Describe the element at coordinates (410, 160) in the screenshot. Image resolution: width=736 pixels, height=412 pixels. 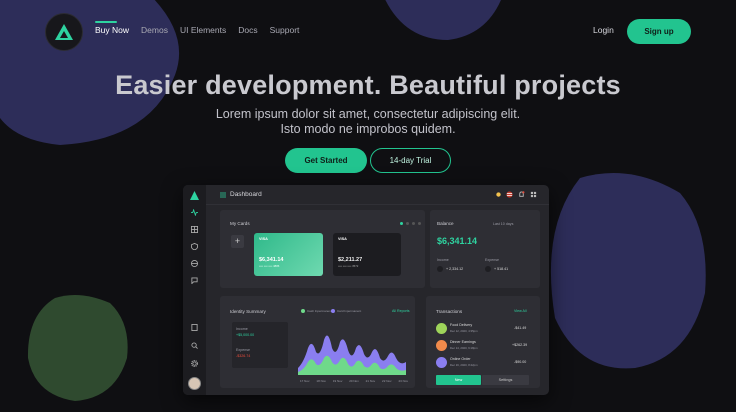
I see `trial-button: 14-day Trial` at that location.